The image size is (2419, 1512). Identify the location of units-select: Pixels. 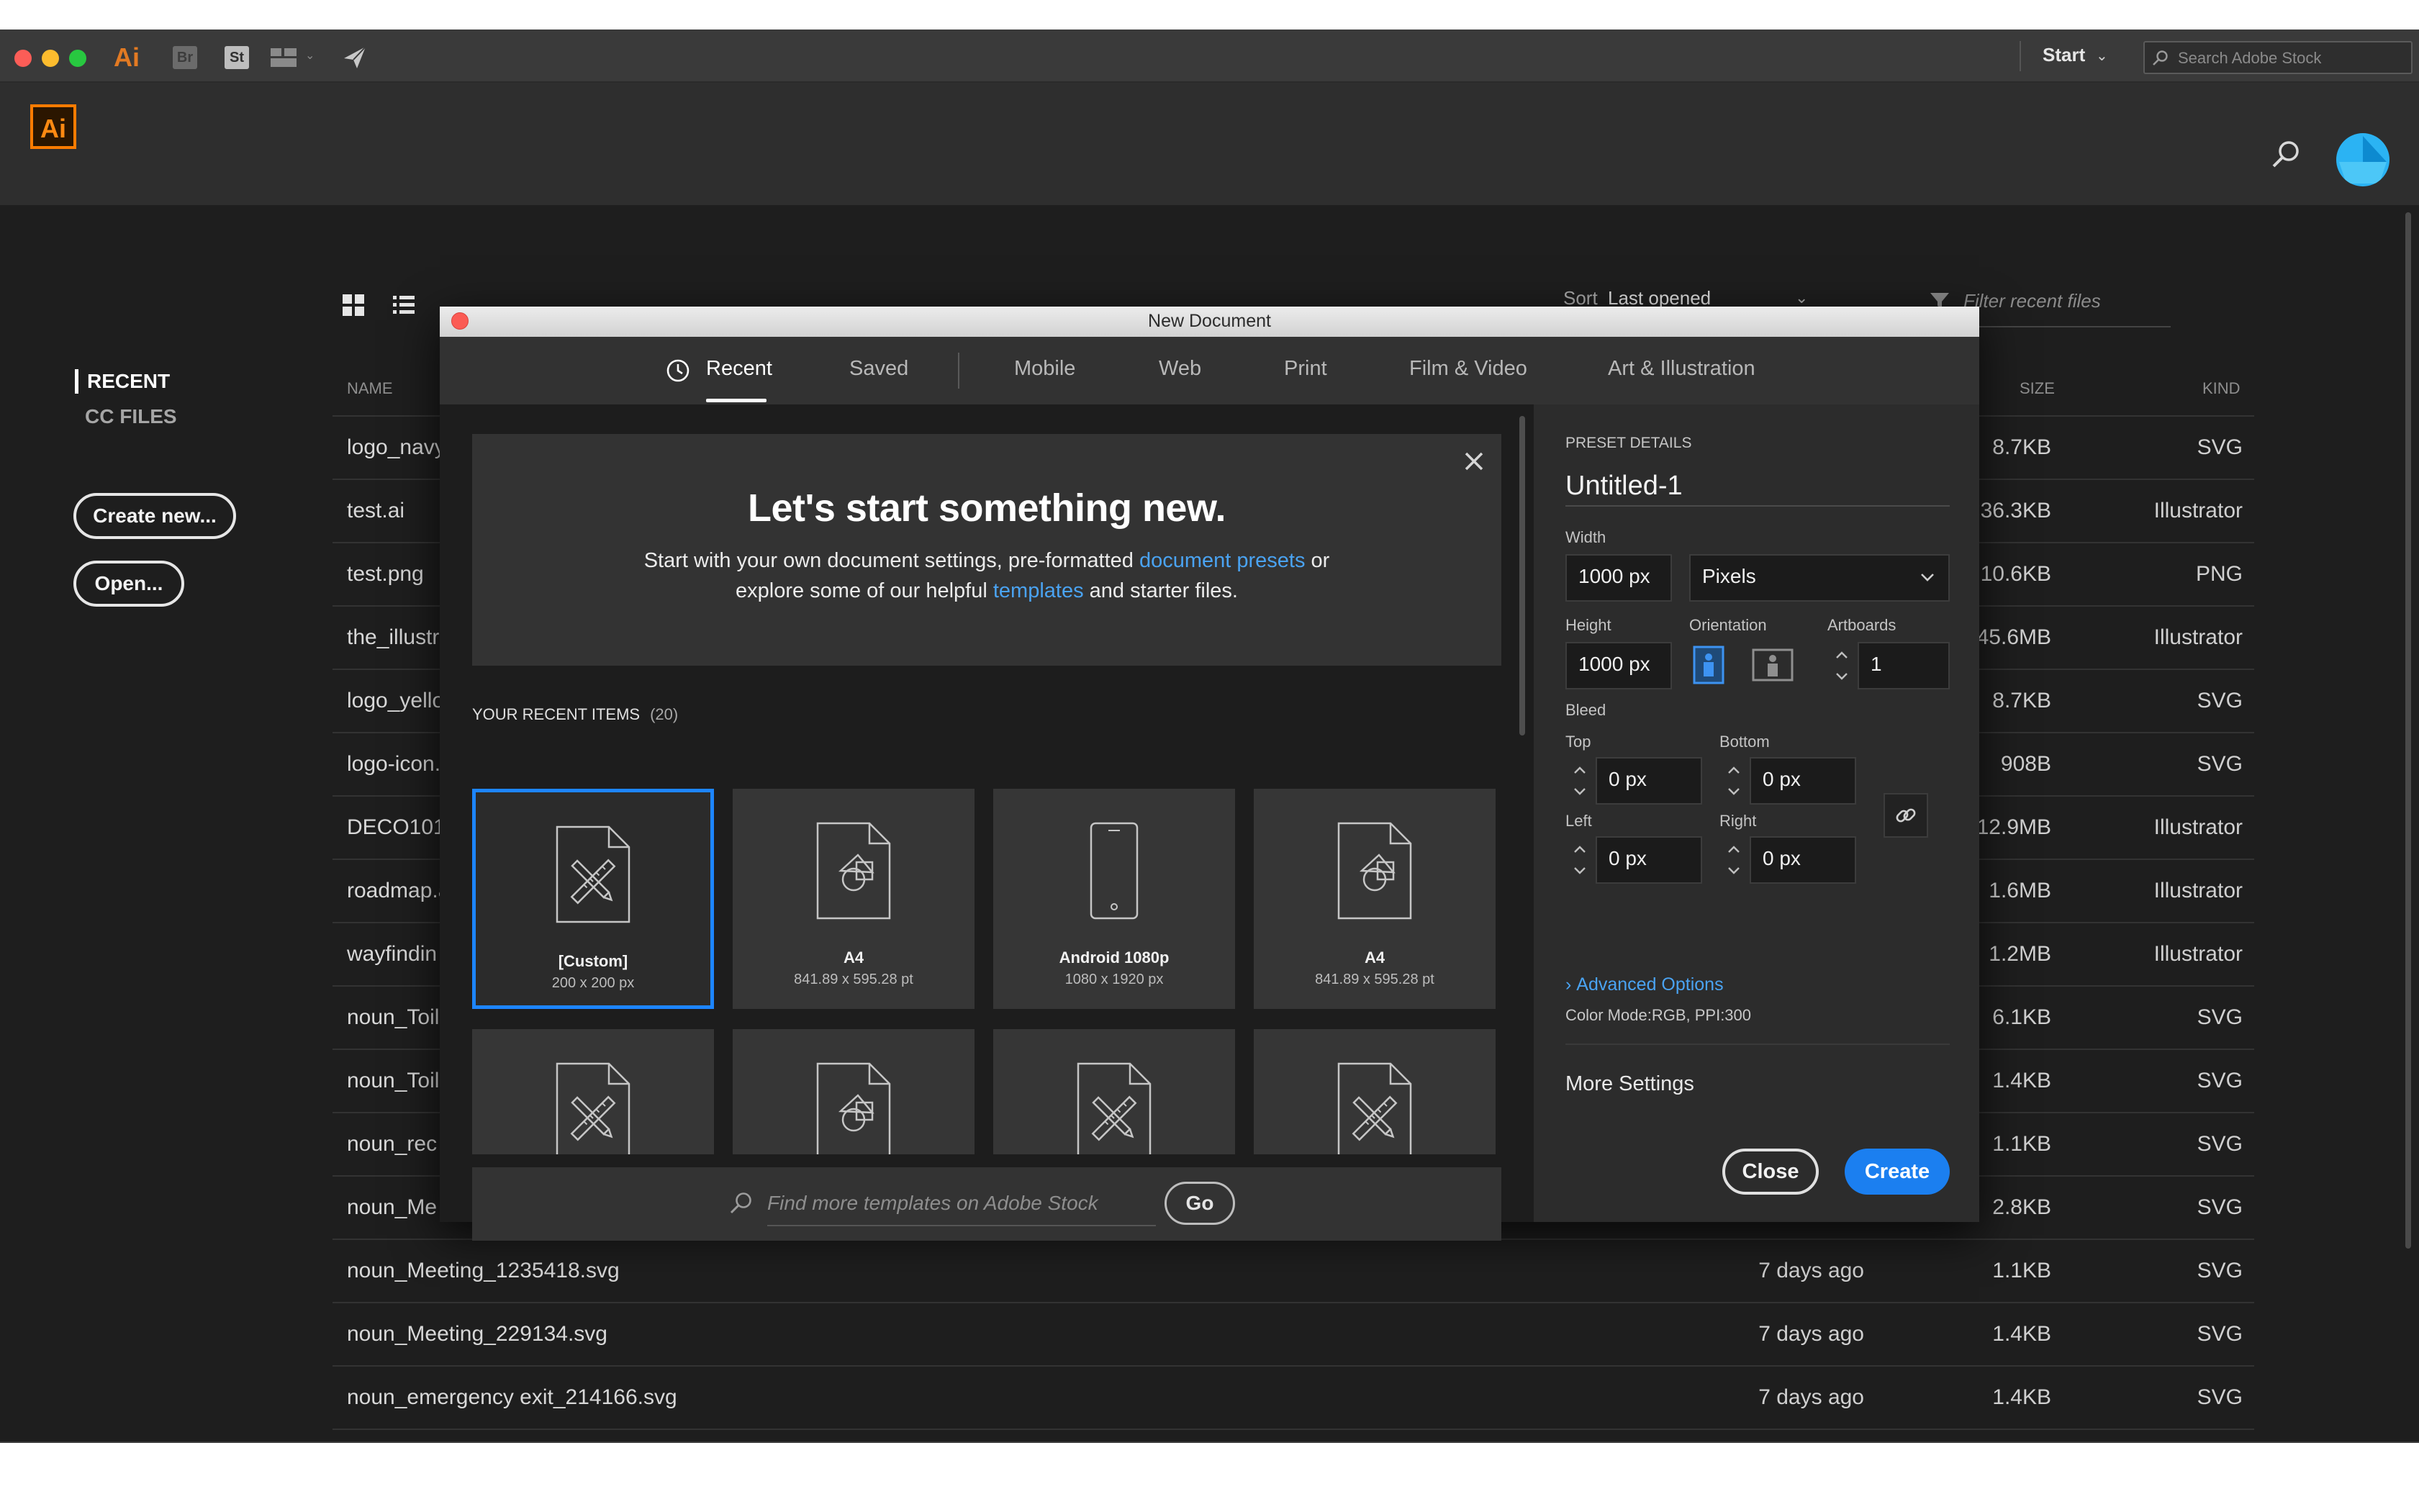
(1819, 578).